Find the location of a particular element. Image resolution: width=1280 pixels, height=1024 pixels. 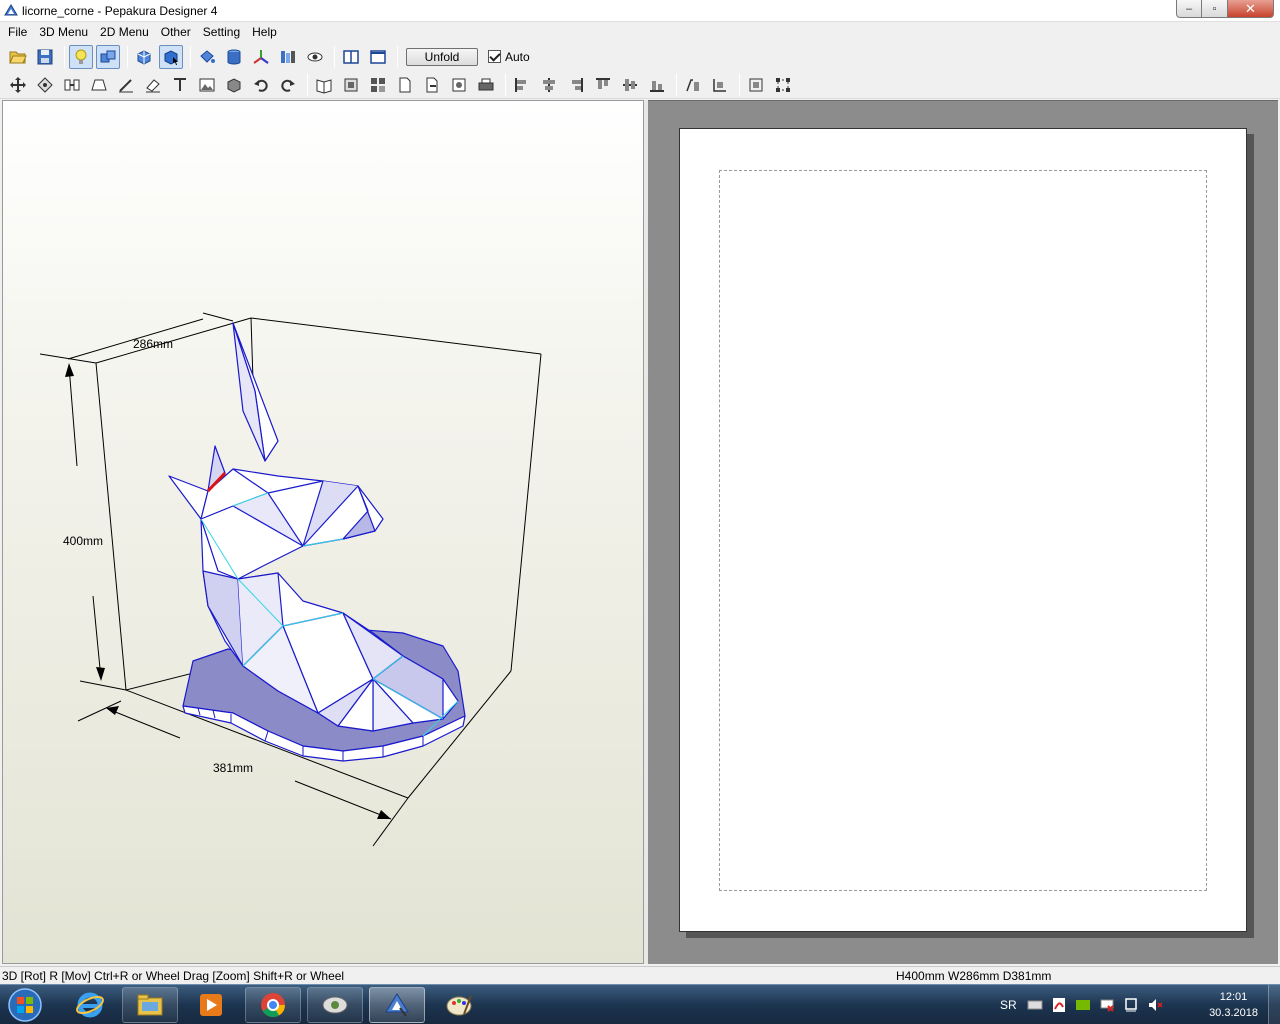

cubes-icon is located at coordinates (108, 56).